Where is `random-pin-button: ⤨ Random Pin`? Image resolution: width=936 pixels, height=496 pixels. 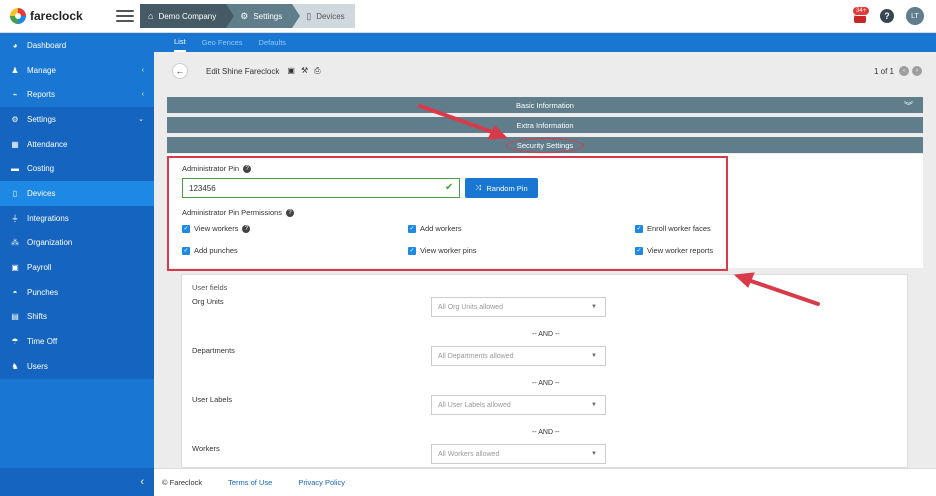 random-pin-button: ⤨ Random Pin is located at coordinates (501, 188).